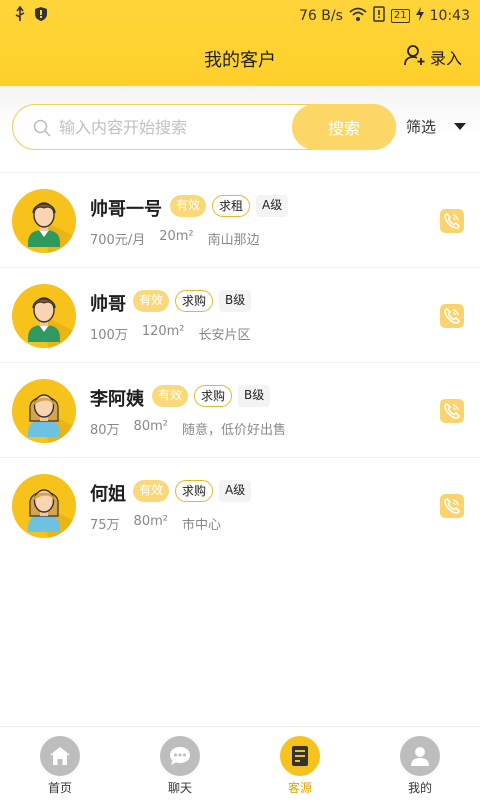 The image size is (480, 800). I want to click on list-item: 帅哥一号 有效 求租 A级 700元/月 20m² 南山那边, so click(240, 219).